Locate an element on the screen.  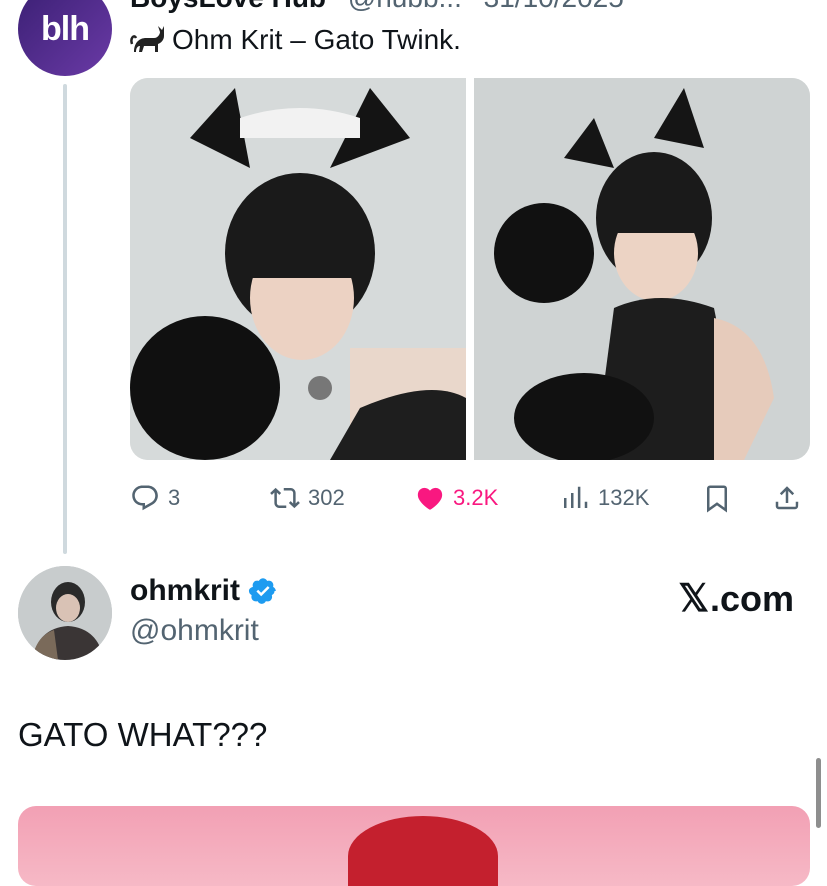
reply-media-preview is located at coordinates (414, 846).